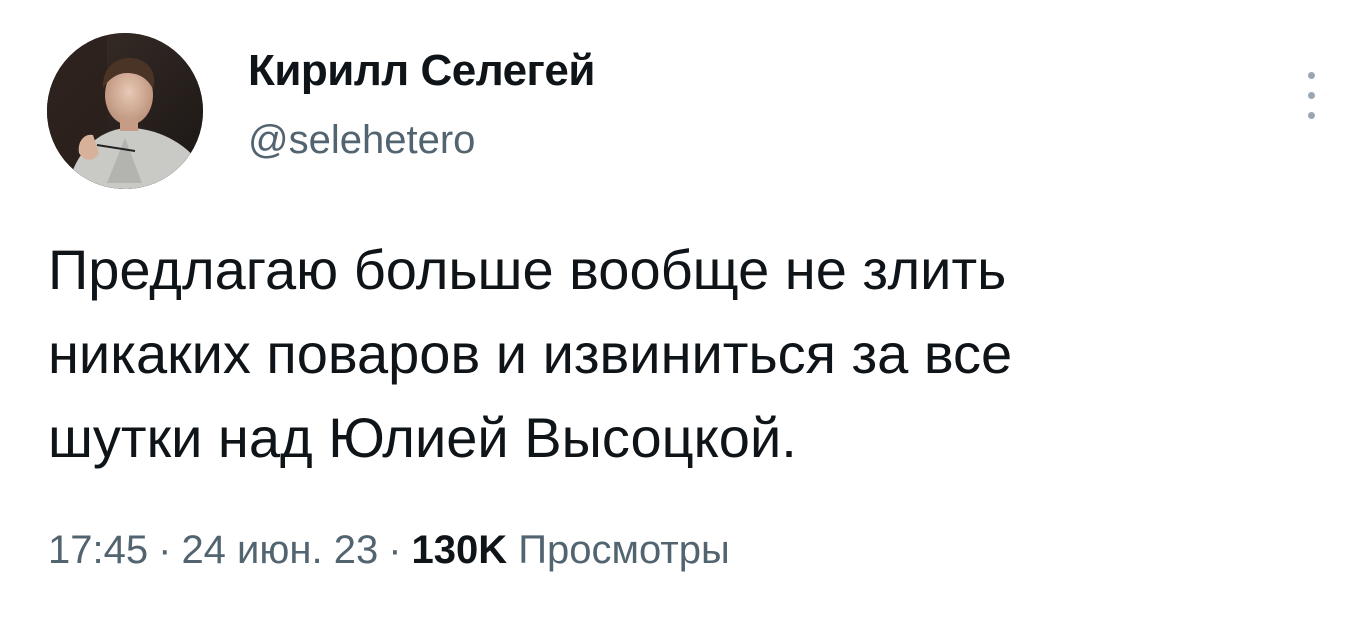  Describe the element at coordinates (361, 140) in the screenshot. I see `author-handle: @selehetero` at that location.